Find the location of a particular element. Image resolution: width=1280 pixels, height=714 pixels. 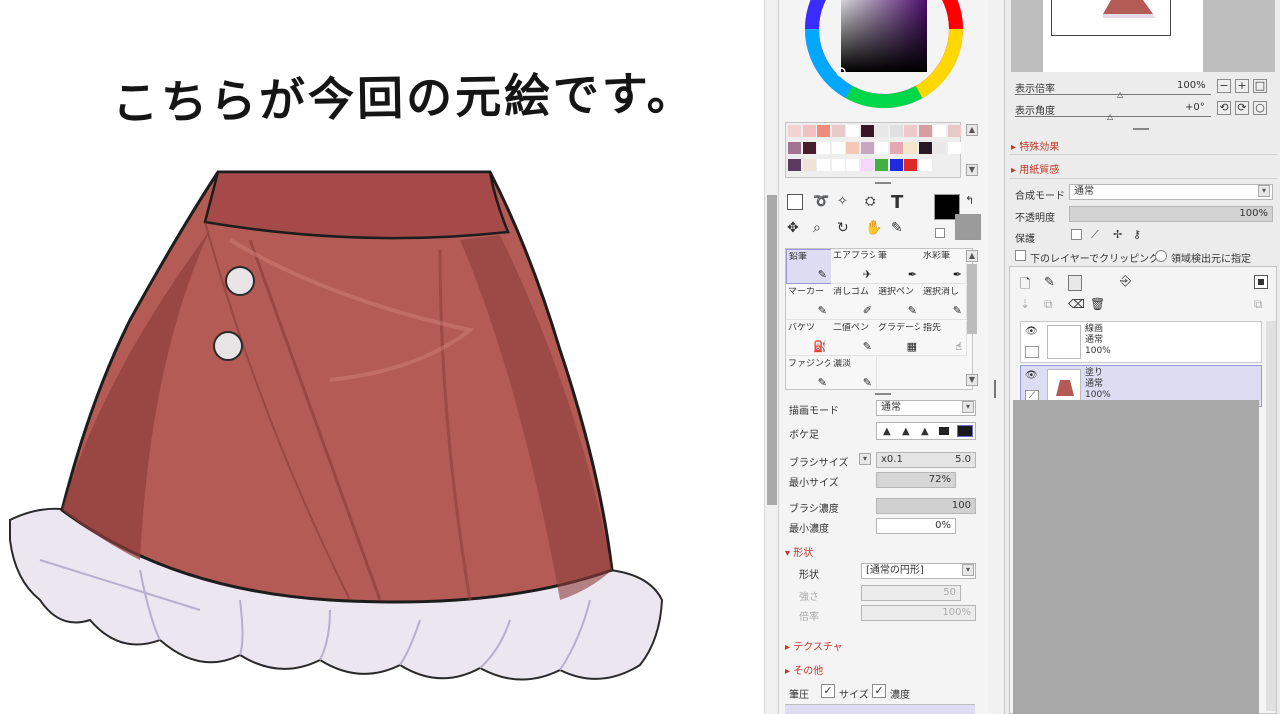

layer-panel-options-icon is located at coordinates (1261, 282).